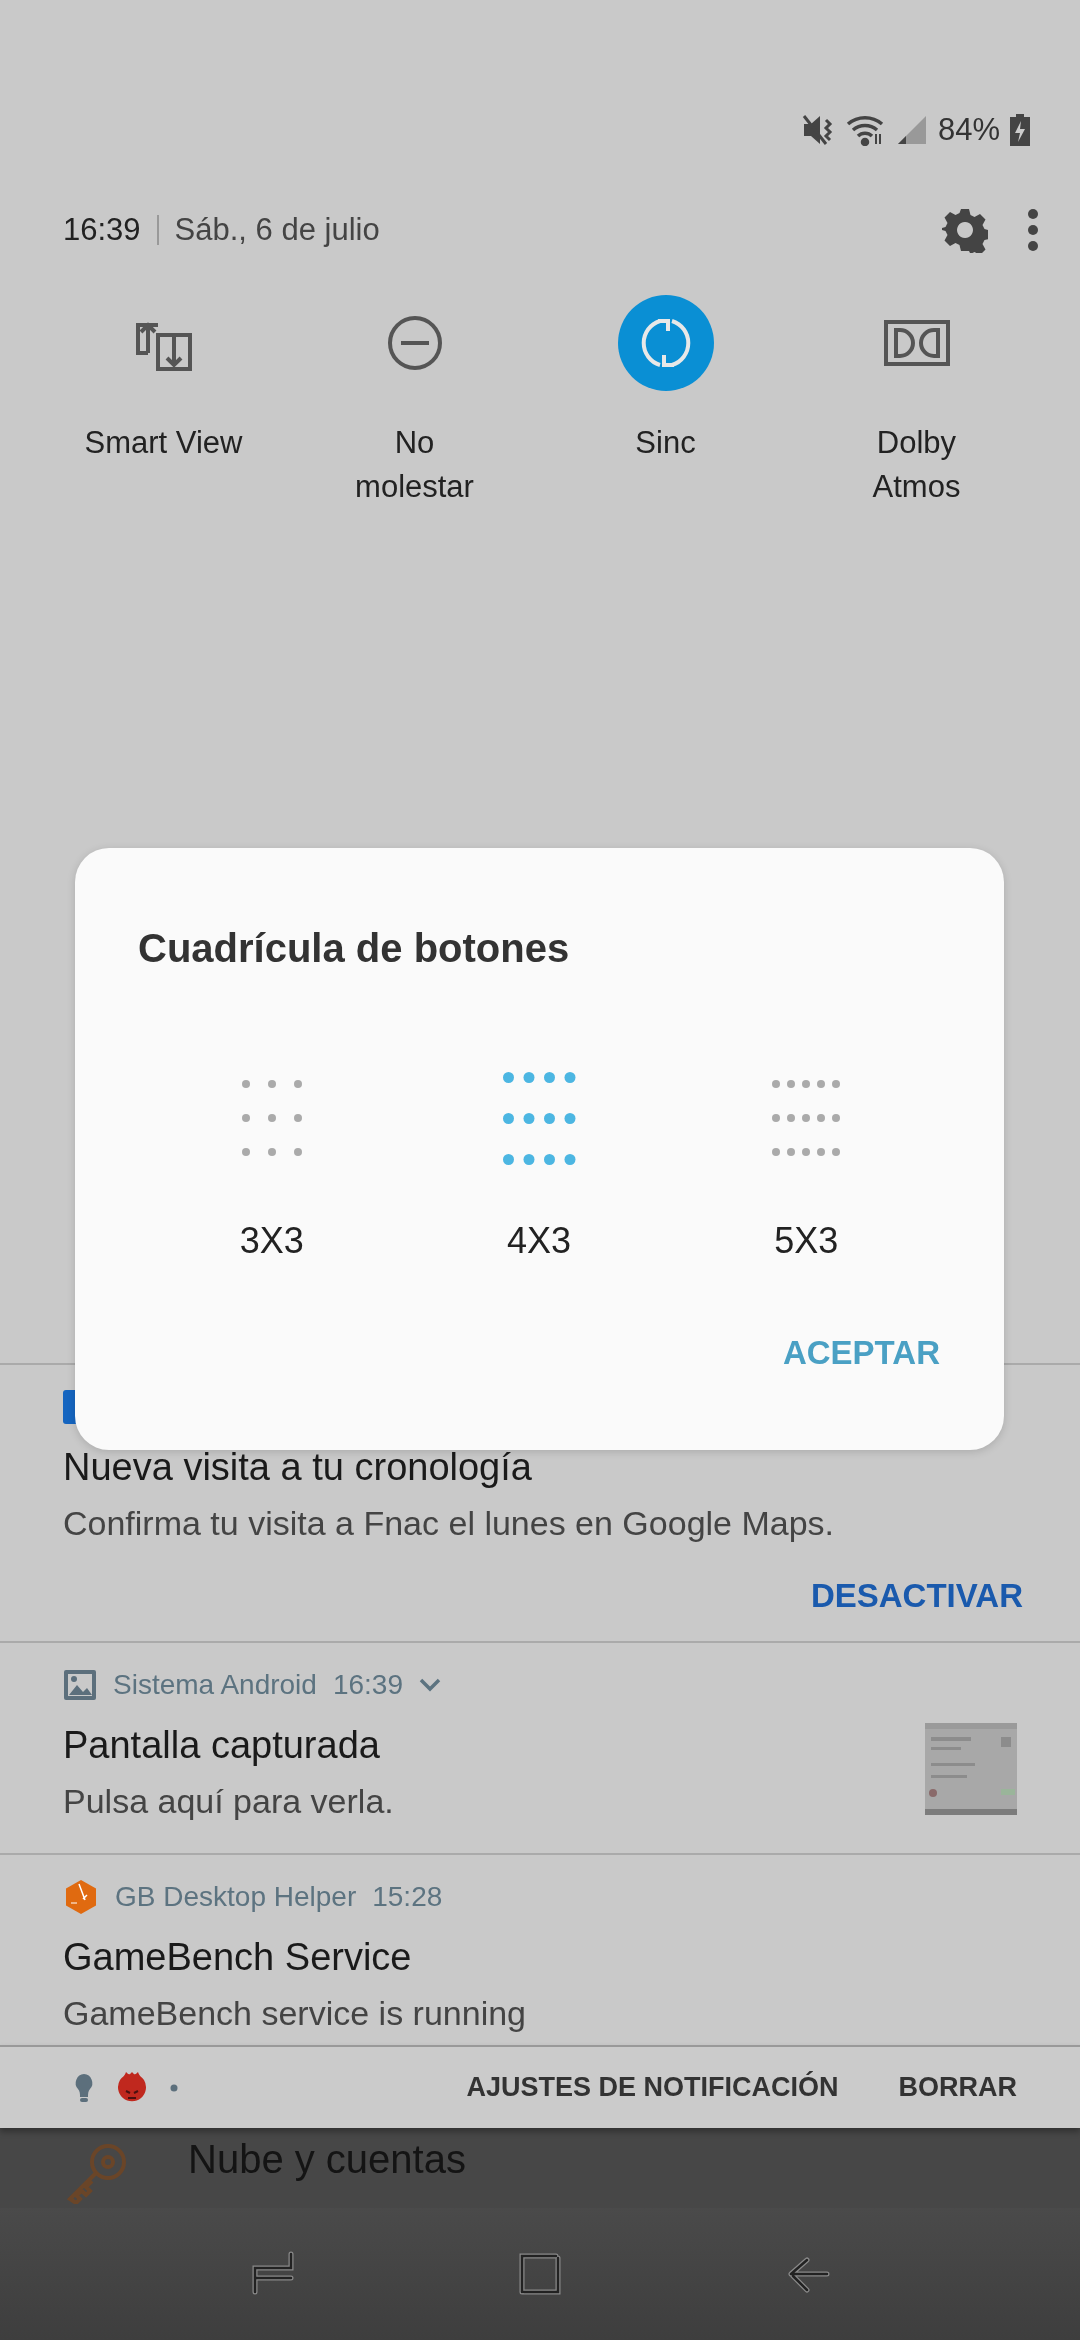 This screenshot has height=2340, width=1080. I want to click on notification-text: Confirma tu visita a Fnac el lunes en Google Maps., so click(449, 1523).